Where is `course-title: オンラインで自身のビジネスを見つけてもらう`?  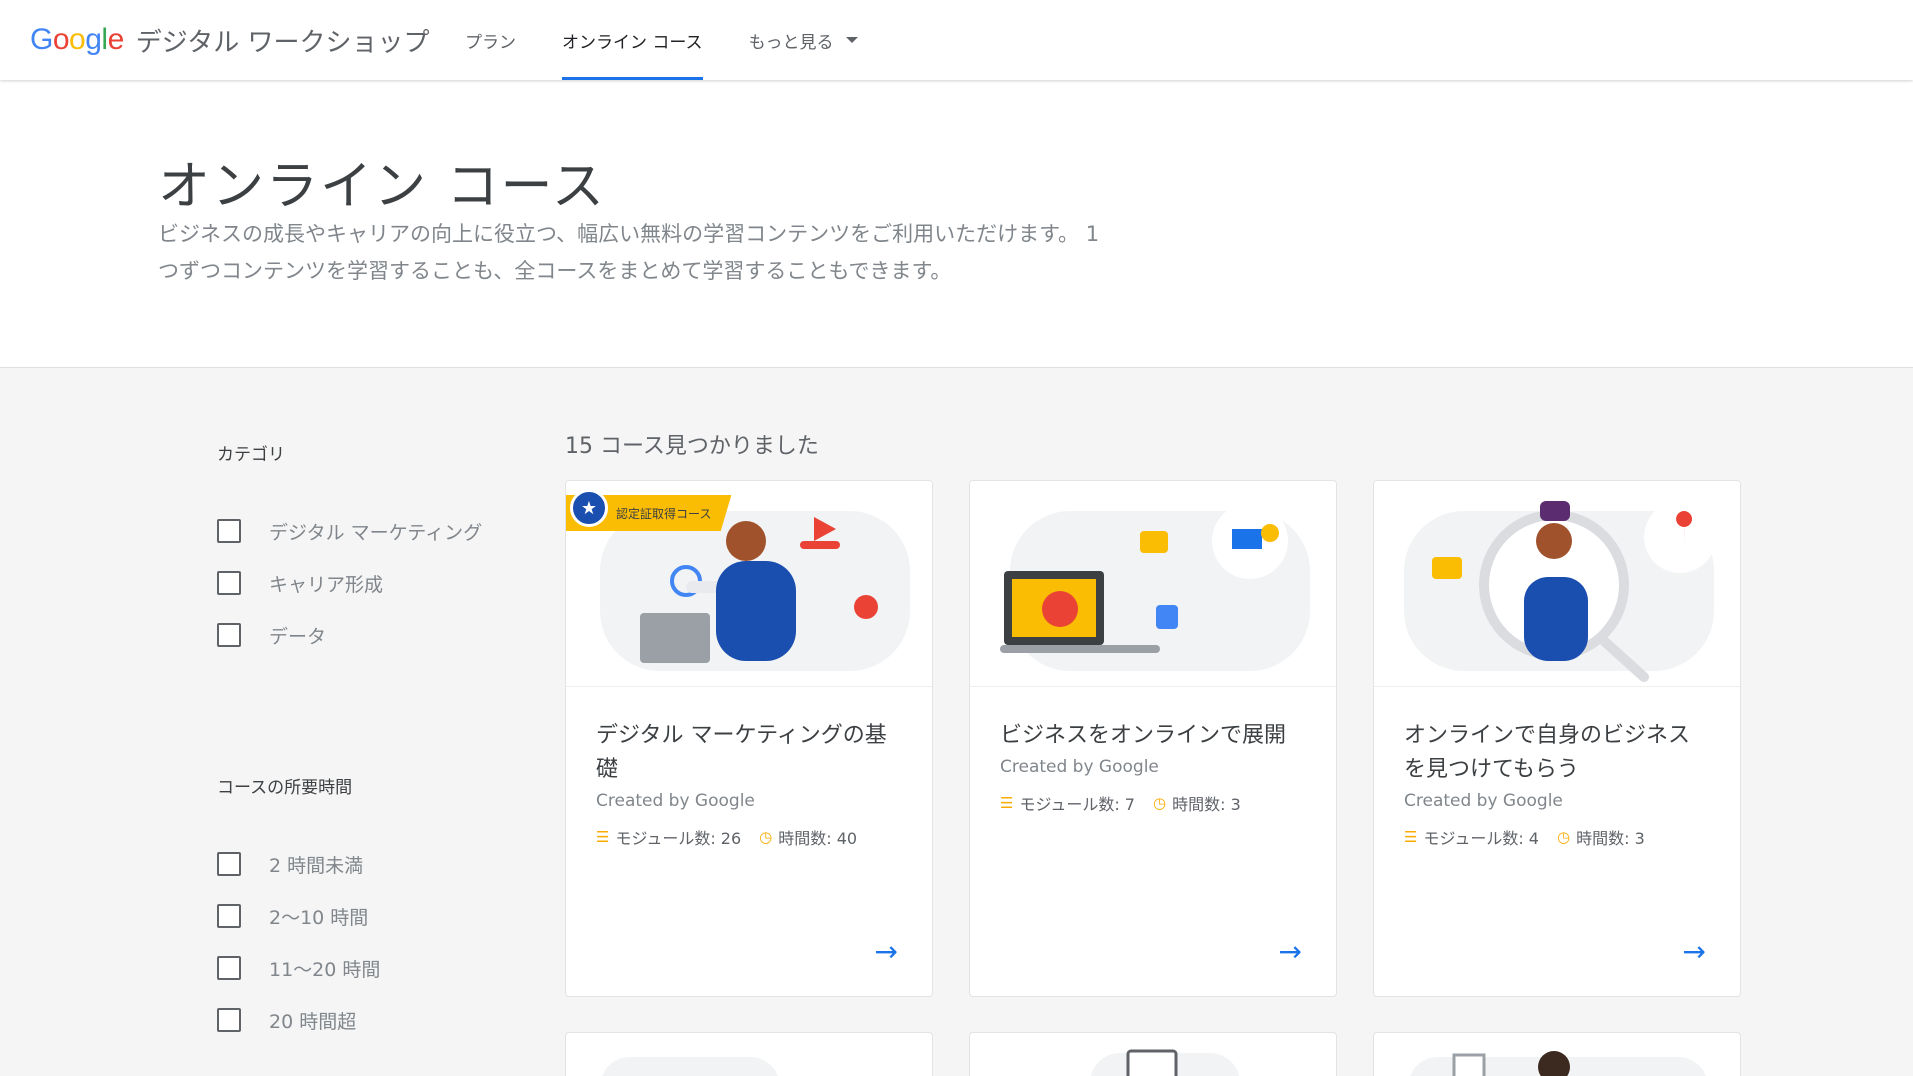 course-title: オンラインで自身のビジネスを見つけてもらう is located at coordinates (1557, 753).